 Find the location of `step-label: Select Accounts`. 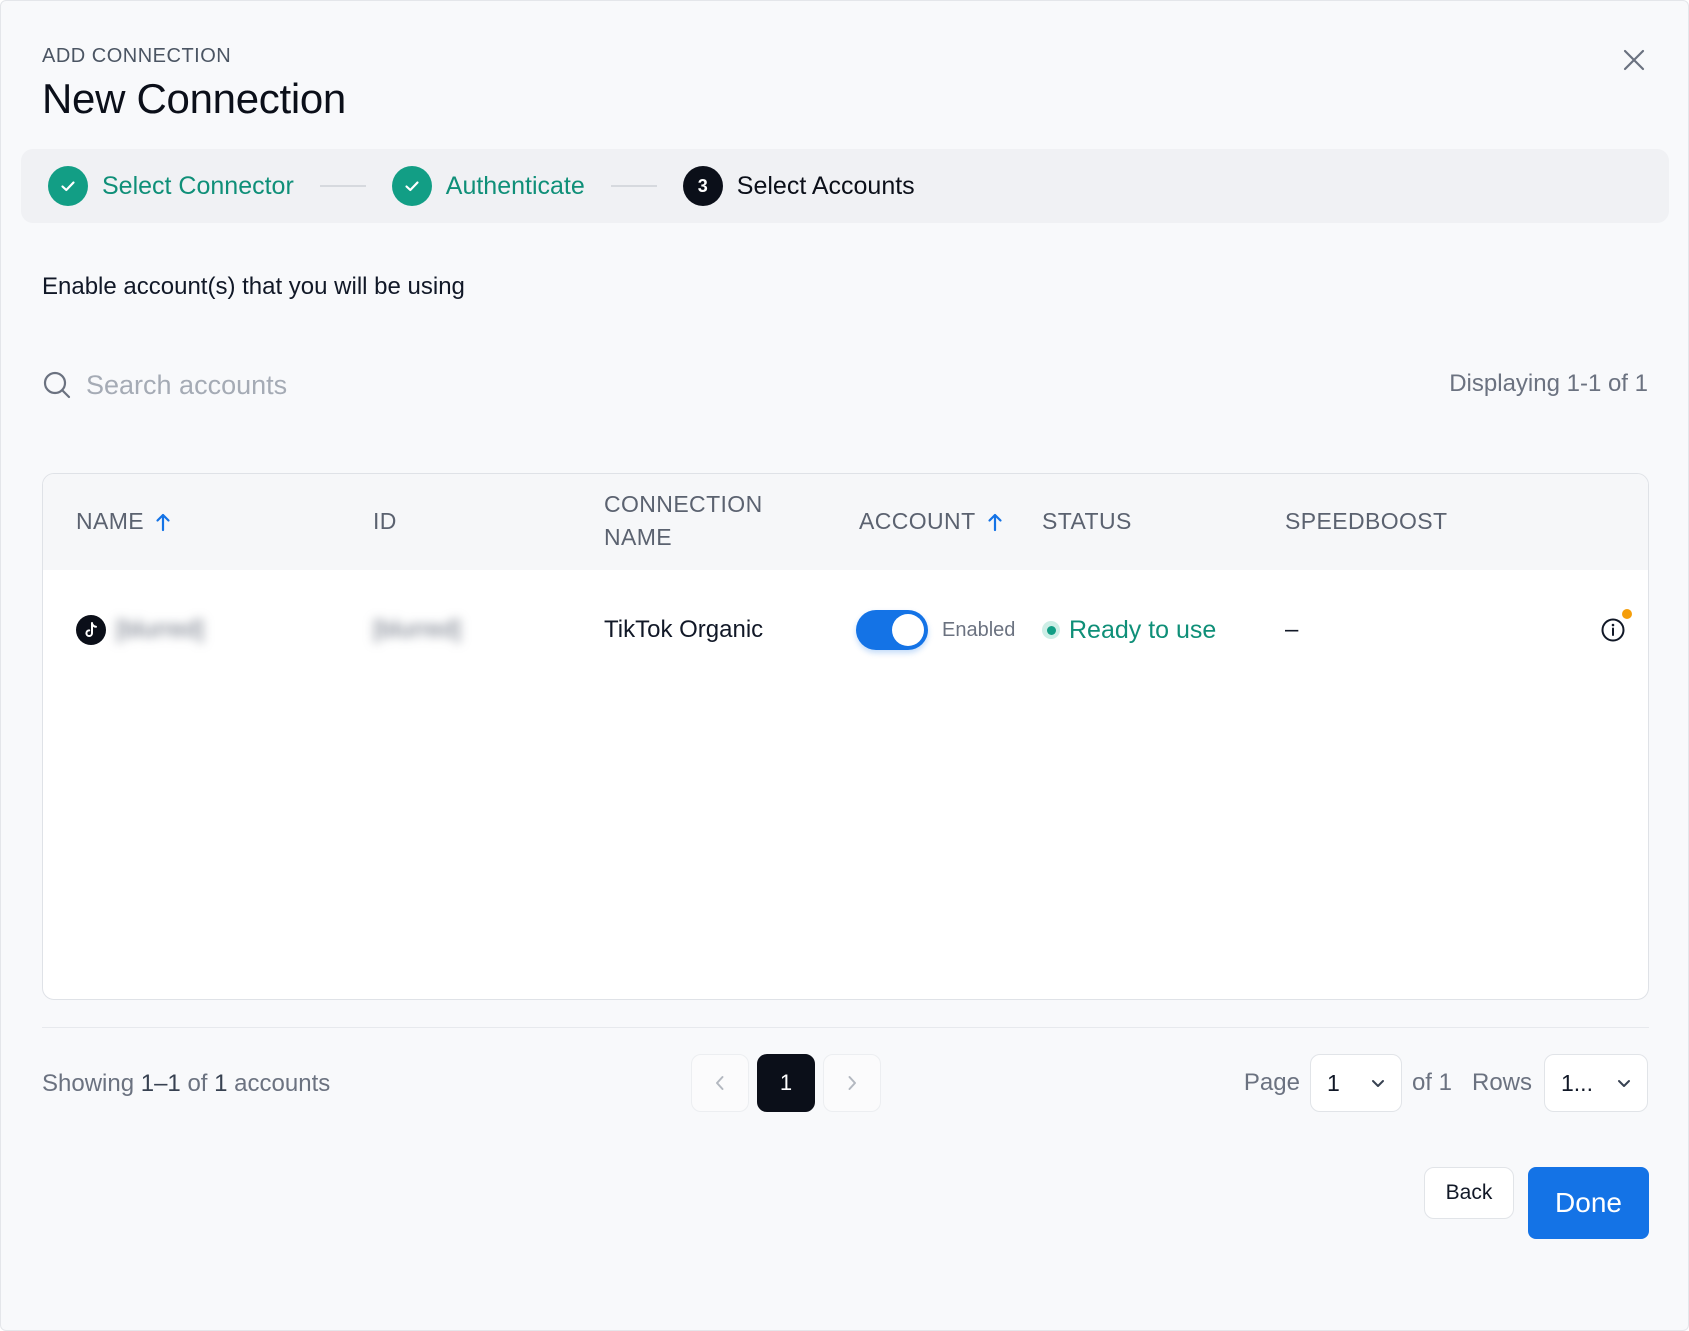

step-label: Select Accounts is located at coordinates (825, 185).